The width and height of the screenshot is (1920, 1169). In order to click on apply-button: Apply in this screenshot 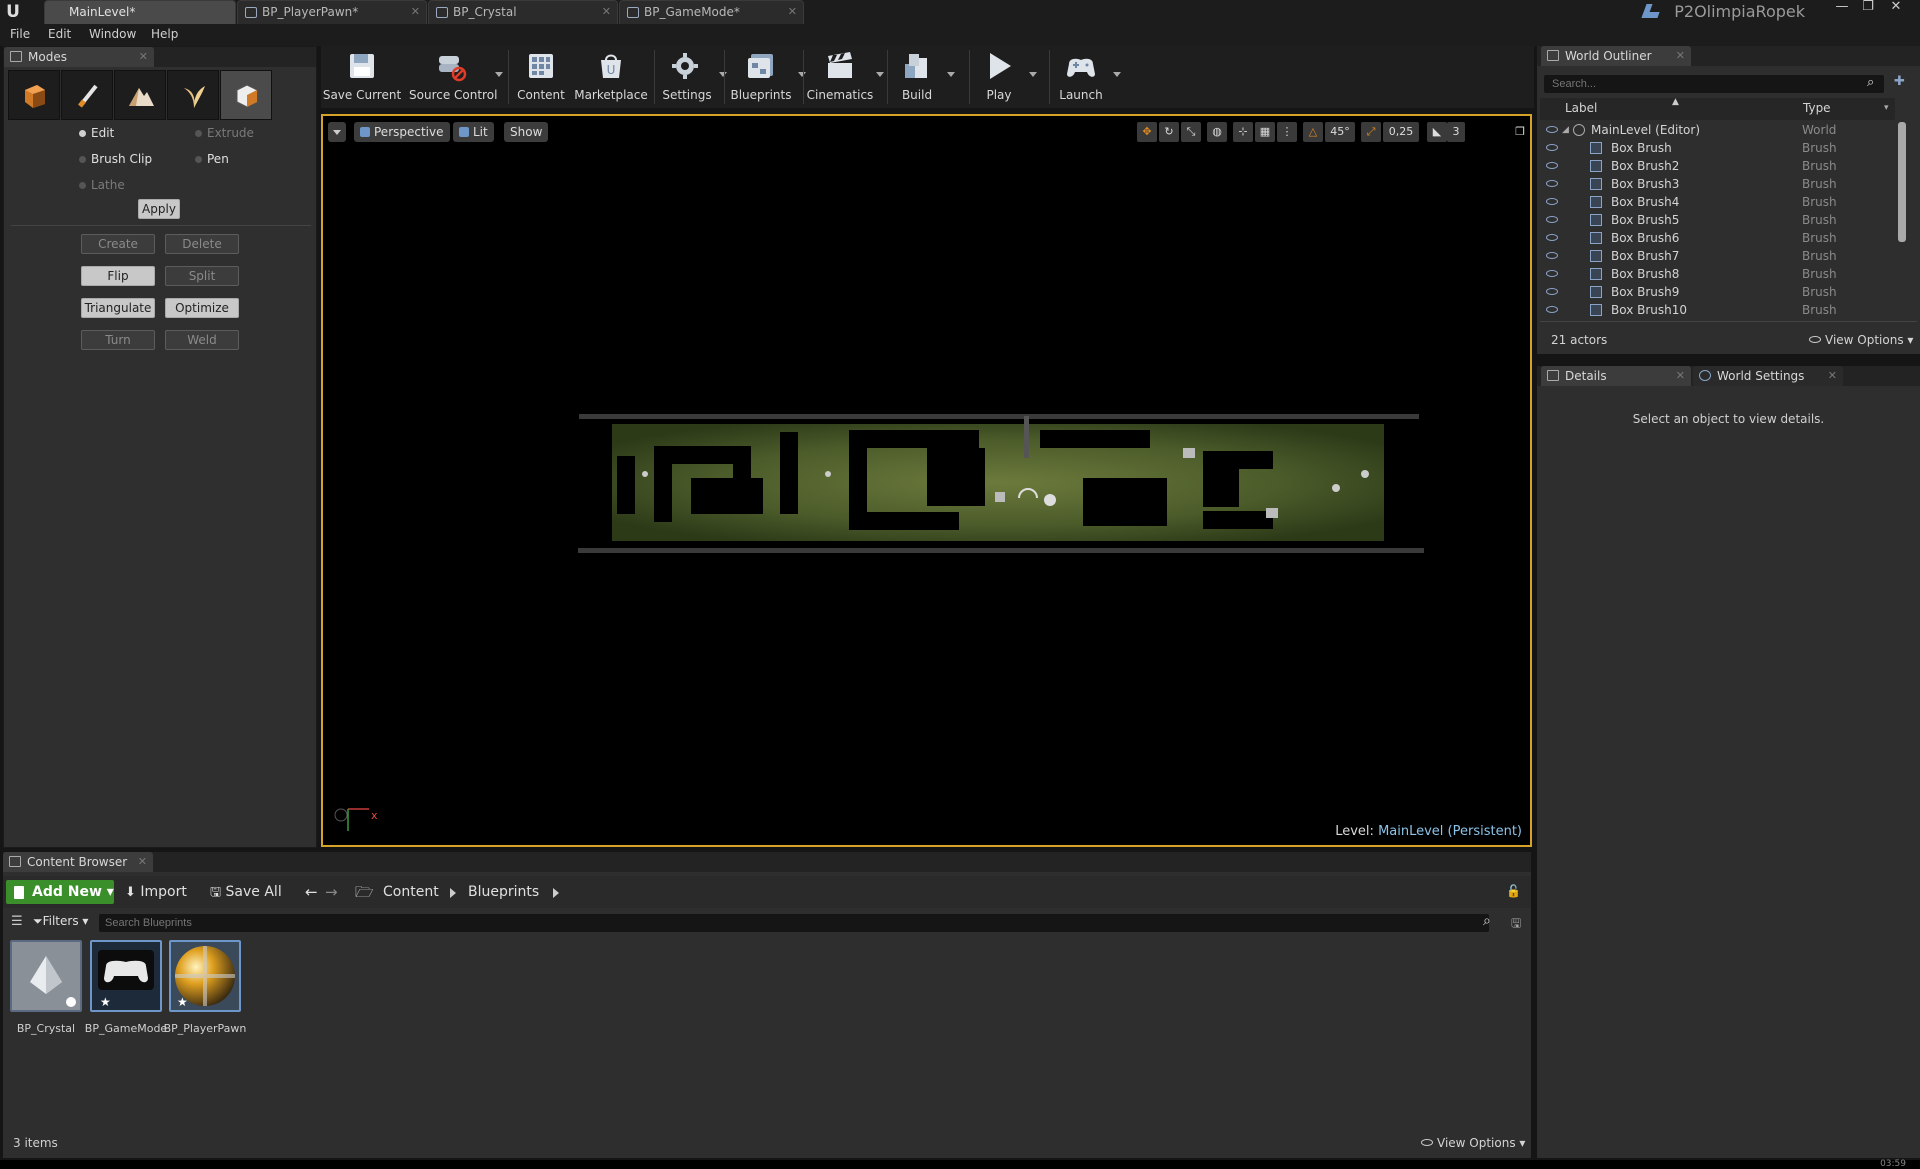, I will do `click(159, 209)`.